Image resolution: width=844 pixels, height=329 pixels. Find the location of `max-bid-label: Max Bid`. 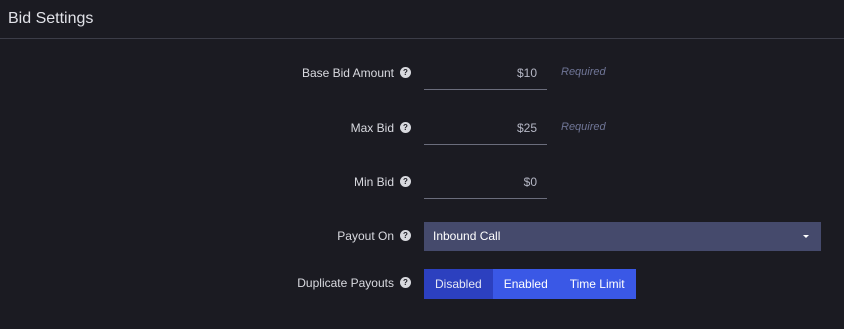

max-bid-label: Max Bid is located at coordinates (372, 128).